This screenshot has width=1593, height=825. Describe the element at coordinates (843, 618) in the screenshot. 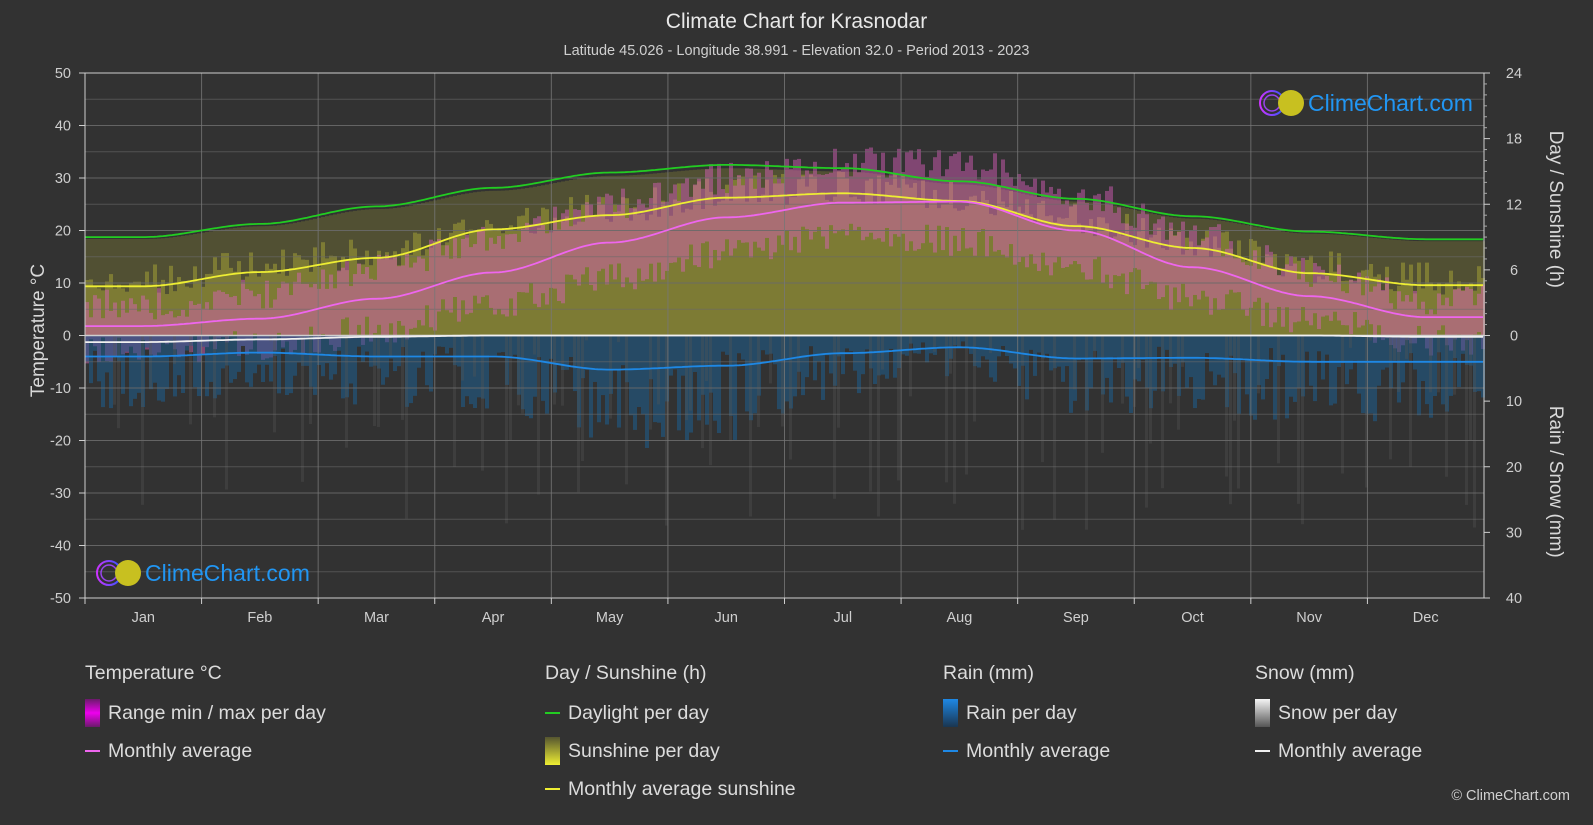

I see `month-label: Jul` at that location.